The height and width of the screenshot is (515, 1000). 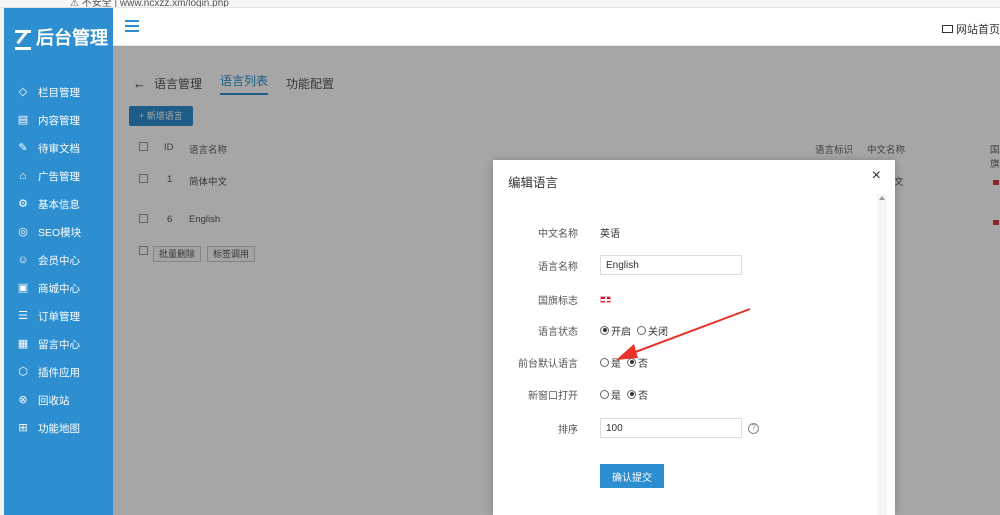 I want to click on default-front-yes-radio: 是, so click(x=610, y=362).